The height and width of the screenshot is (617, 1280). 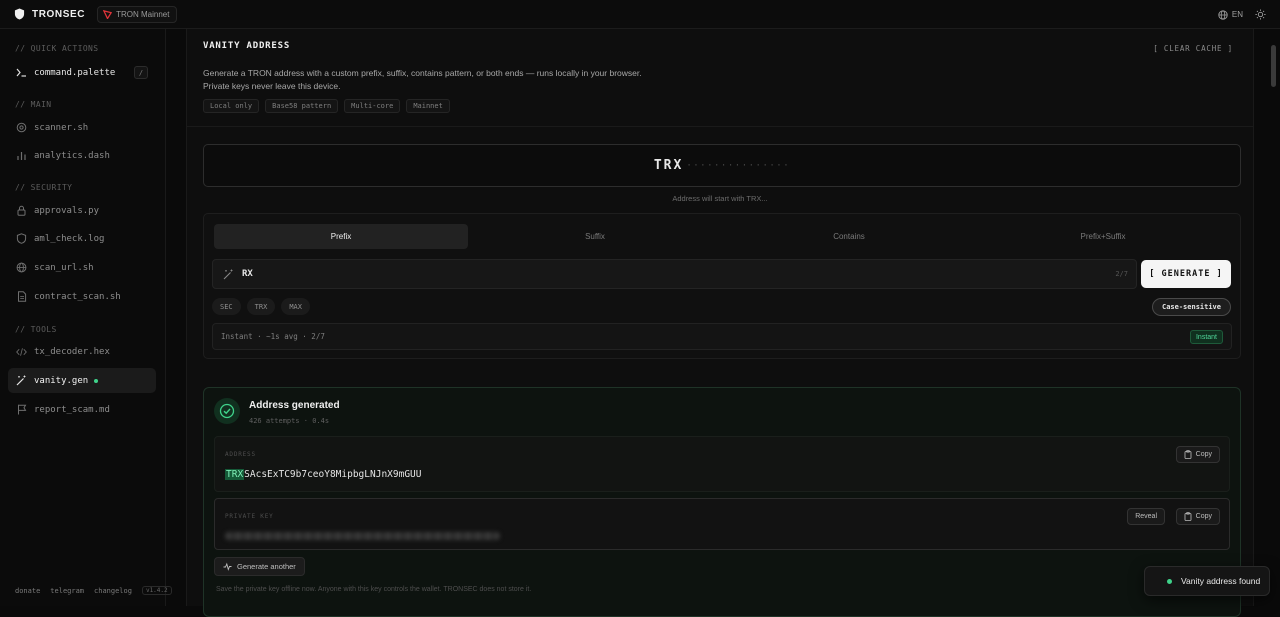 I want to click on clipboard-icon, so click(x=1188, y=516).